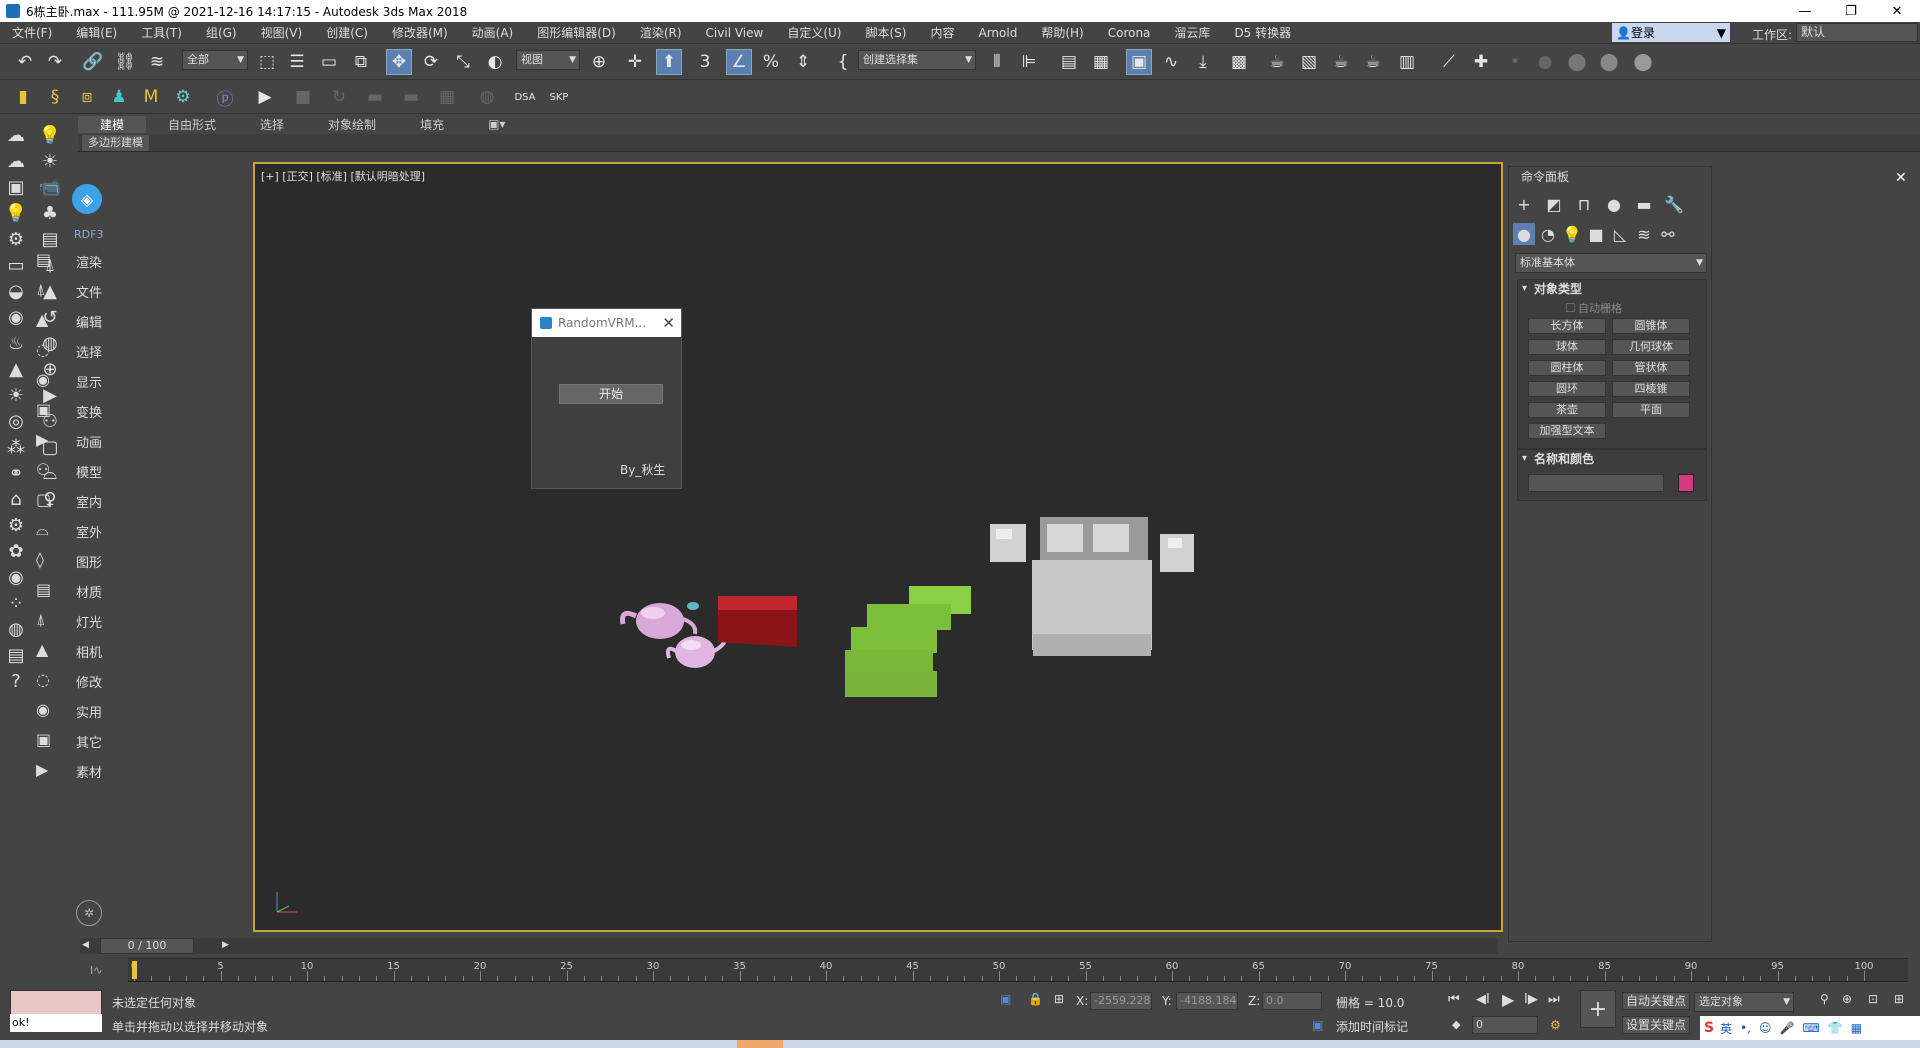 The width and height of the screenshot is (1920, 1048). What do you see at coordinates (661, 32) in the screenshot?
I see `menu-item-9: 渲染(R)` at bounding box center [661, 32].